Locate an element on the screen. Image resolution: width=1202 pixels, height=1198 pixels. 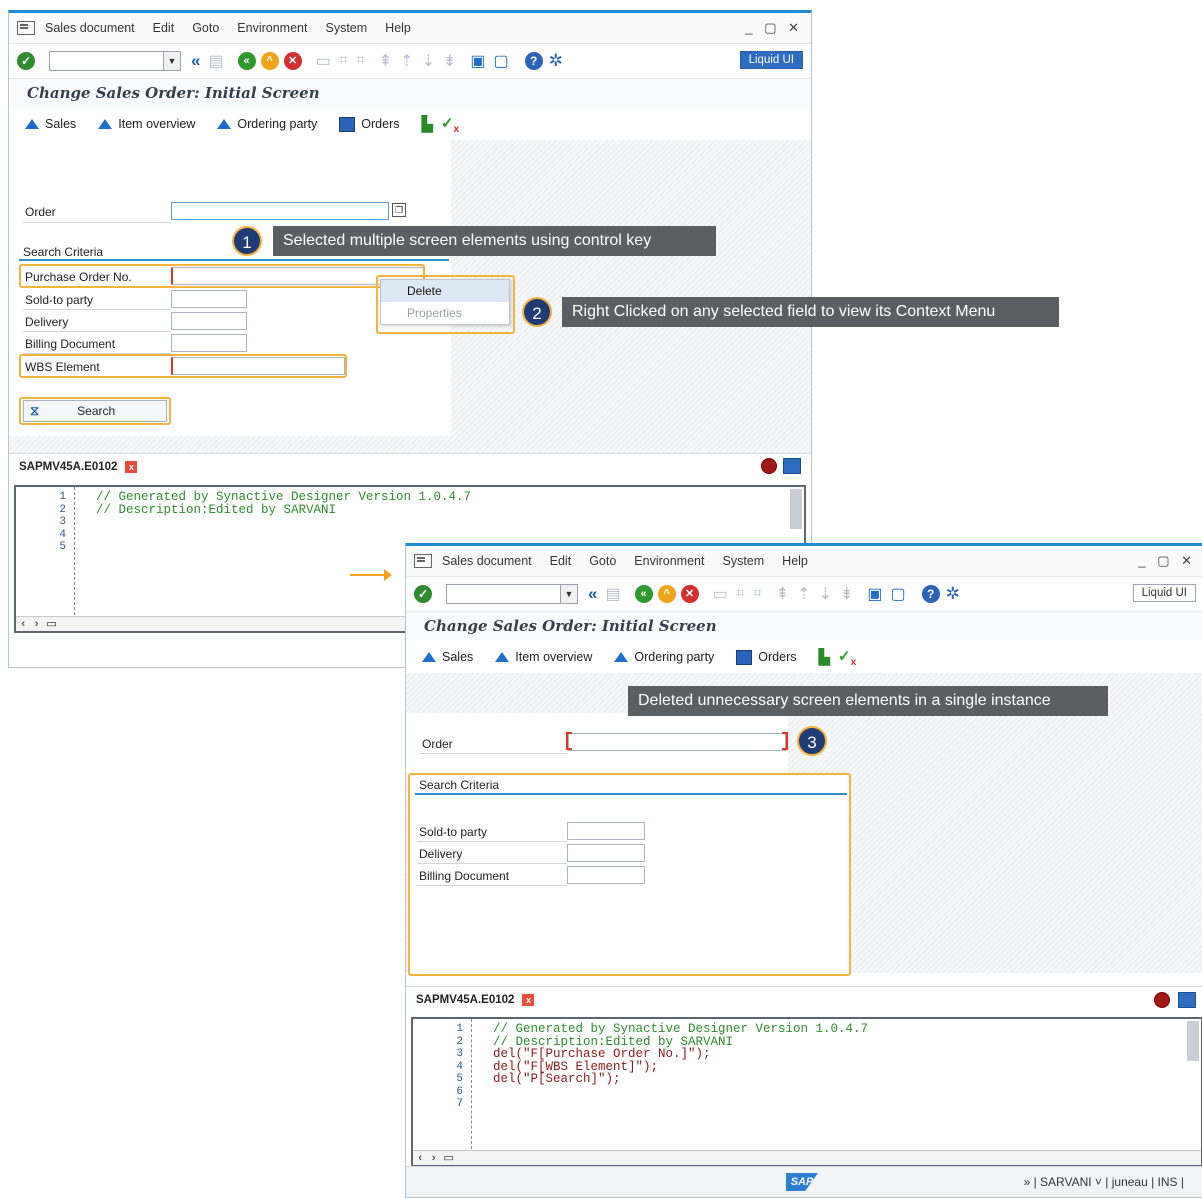
billing-input is located at coordinates (209, 343).